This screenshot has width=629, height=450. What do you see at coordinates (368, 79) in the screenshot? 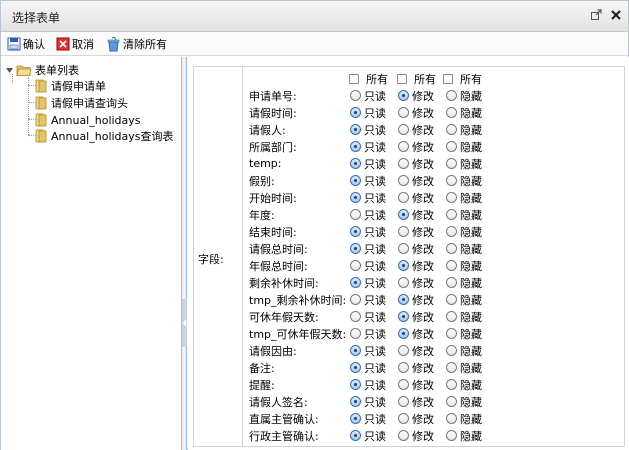
I see `select-all-readonly: 所有` at bounding box center [368, 79].